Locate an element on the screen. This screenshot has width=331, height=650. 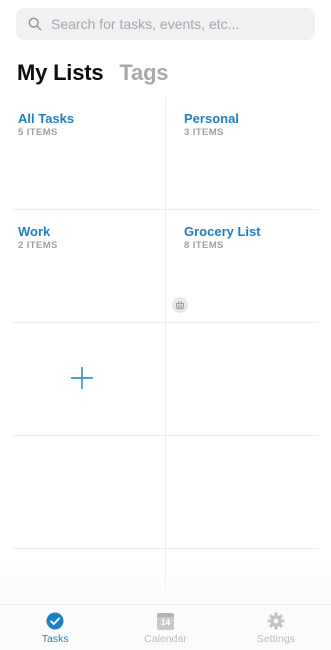
list-name: Work is located at coordinates (34, 231).